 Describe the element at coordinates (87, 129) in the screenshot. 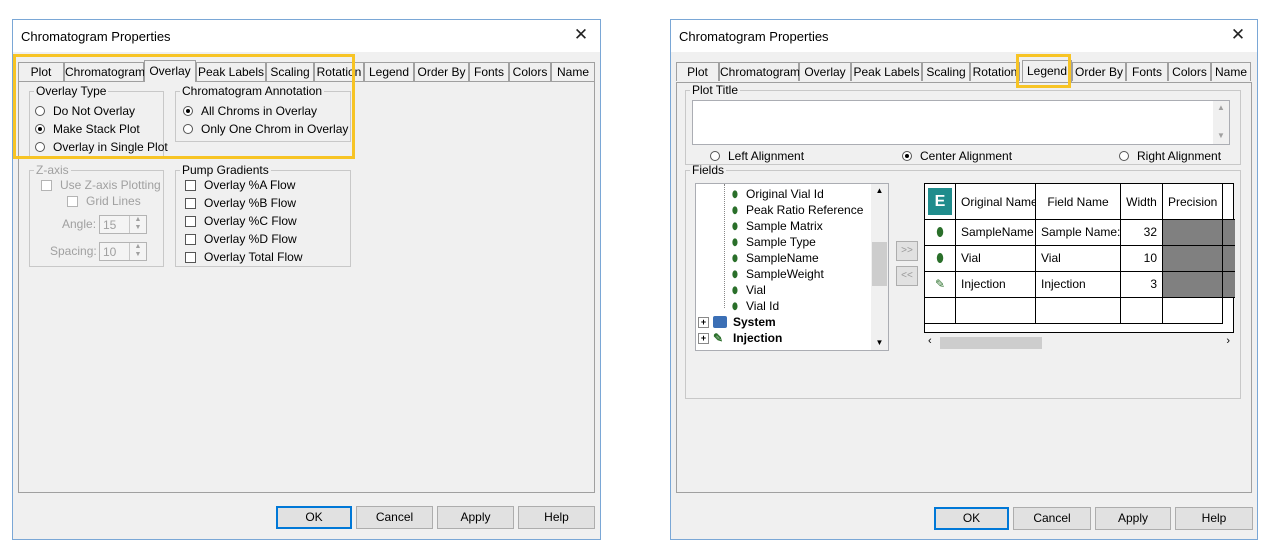

I see `radio-make-stack-plot: Make Stack Plot` at that location.